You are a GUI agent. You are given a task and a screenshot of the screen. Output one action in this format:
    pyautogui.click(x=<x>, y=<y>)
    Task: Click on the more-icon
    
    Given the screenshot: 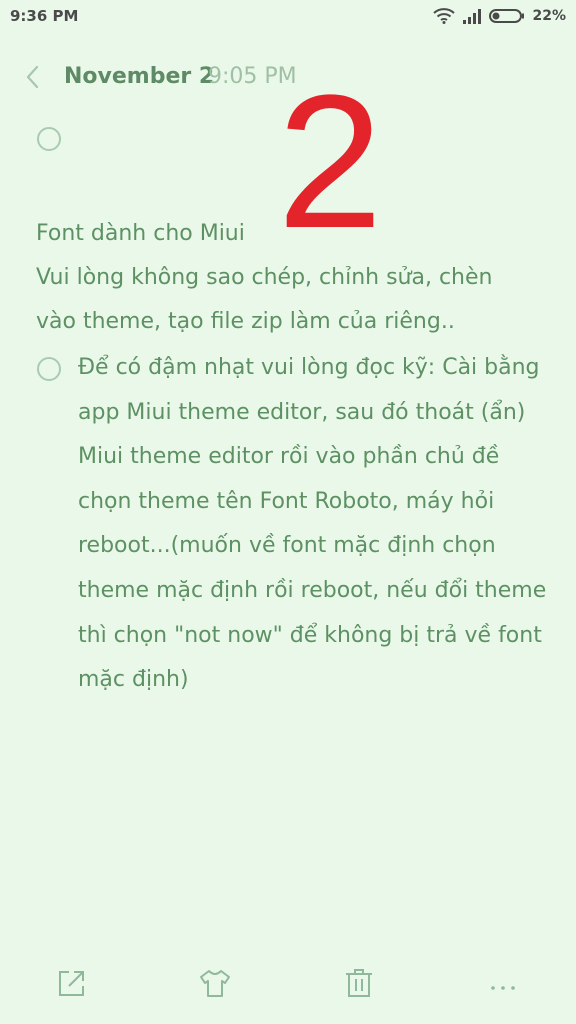 What is the action you would take?
    pyautogui.click(x=503, y=983)
    